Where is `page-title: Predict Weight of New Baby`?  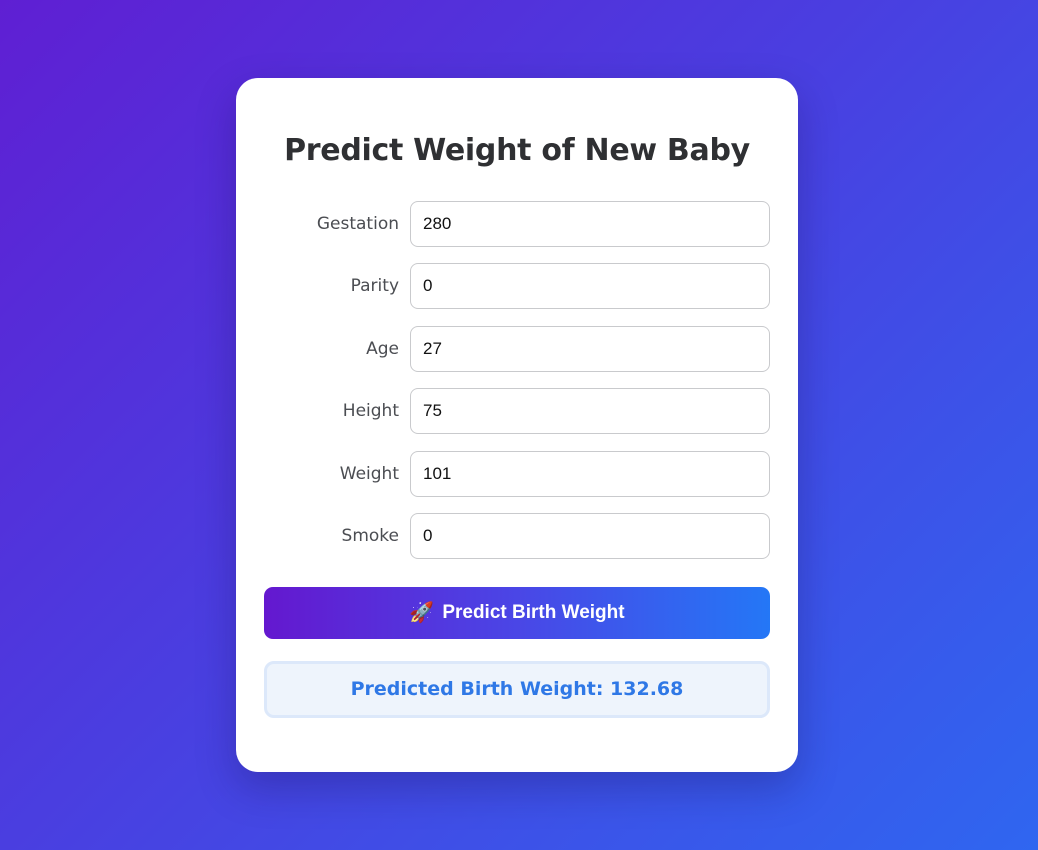
page-title: Predict Weight of New Baby is located at coordinates (517, 150).